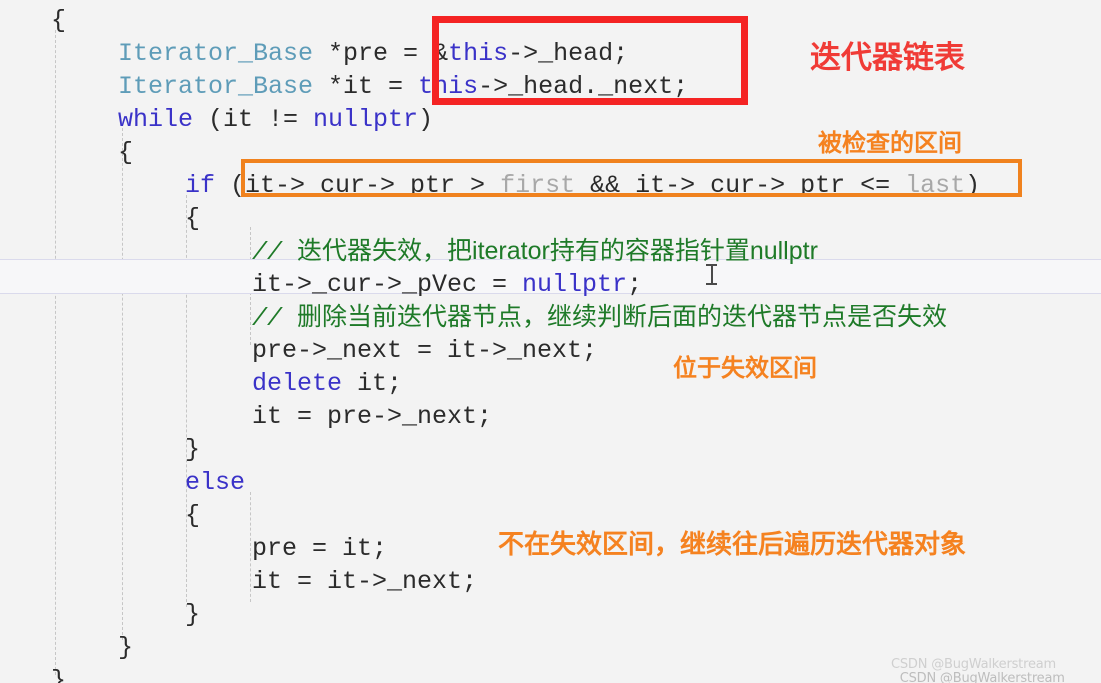 Image resolution: width=1101 pixels, height=683 pixels. Describe the element at coordinates (732, 545) in the screenshot. I see `annotation-not-in-invalid-range: 不在失效区间，继续往后遍历迭代器对象` at that location.